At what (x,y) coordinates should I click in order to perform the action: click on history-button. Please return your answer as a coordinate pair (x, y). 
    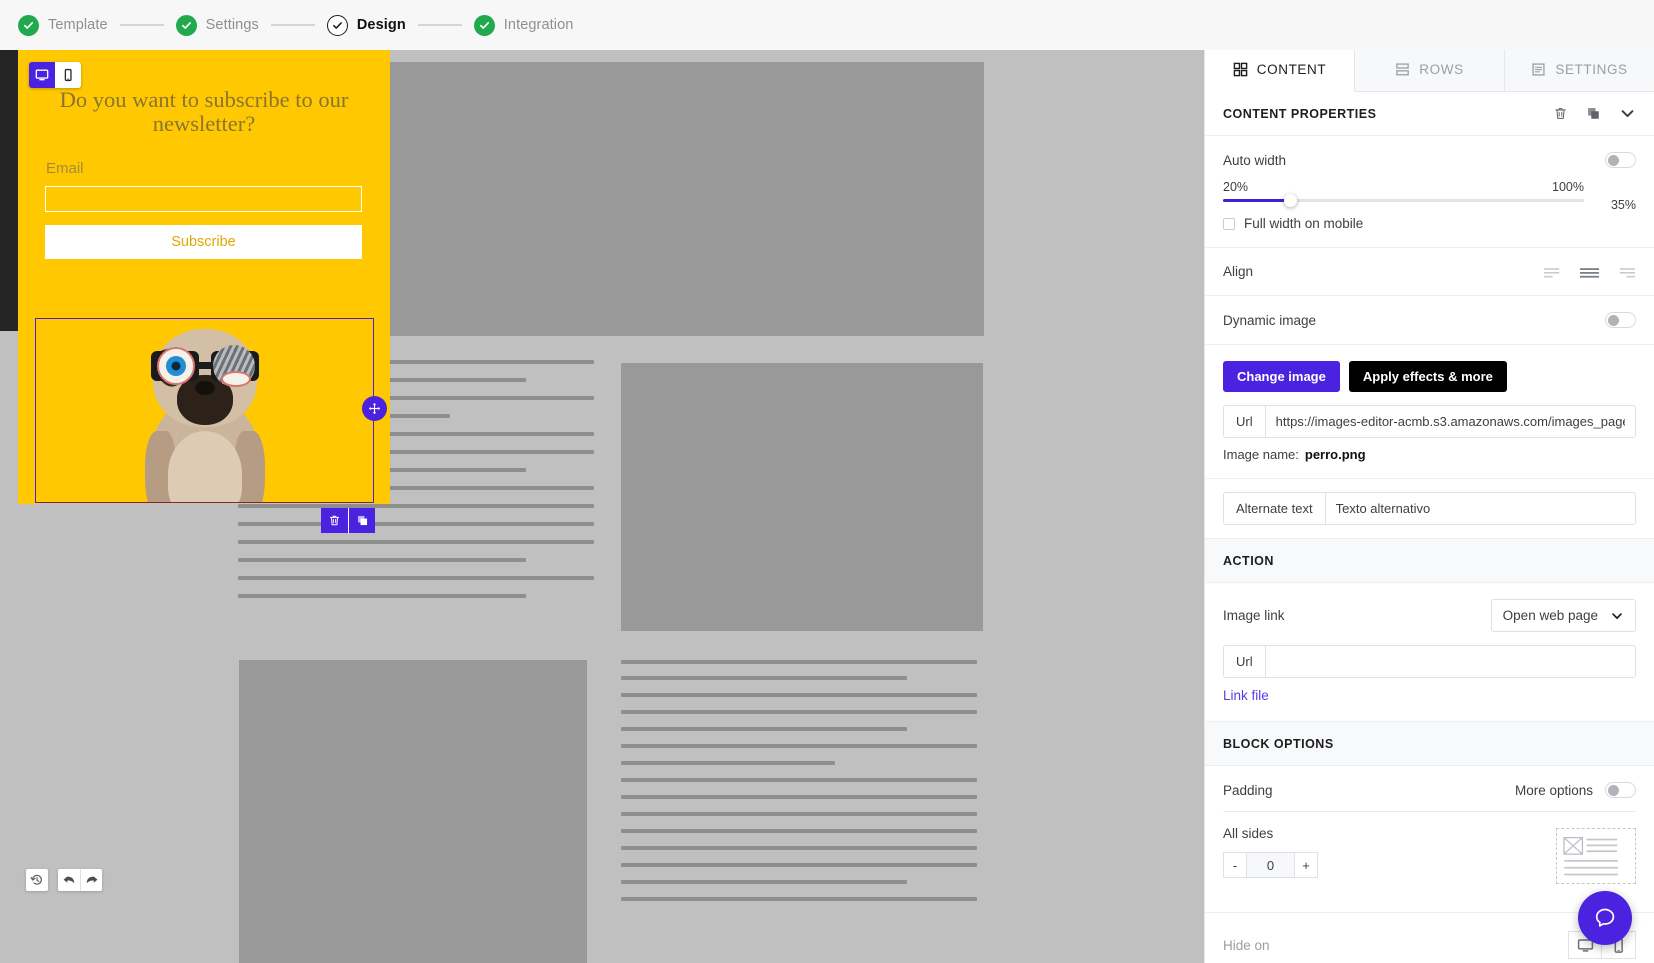
    Looking at the image, I should click on (37, 880).